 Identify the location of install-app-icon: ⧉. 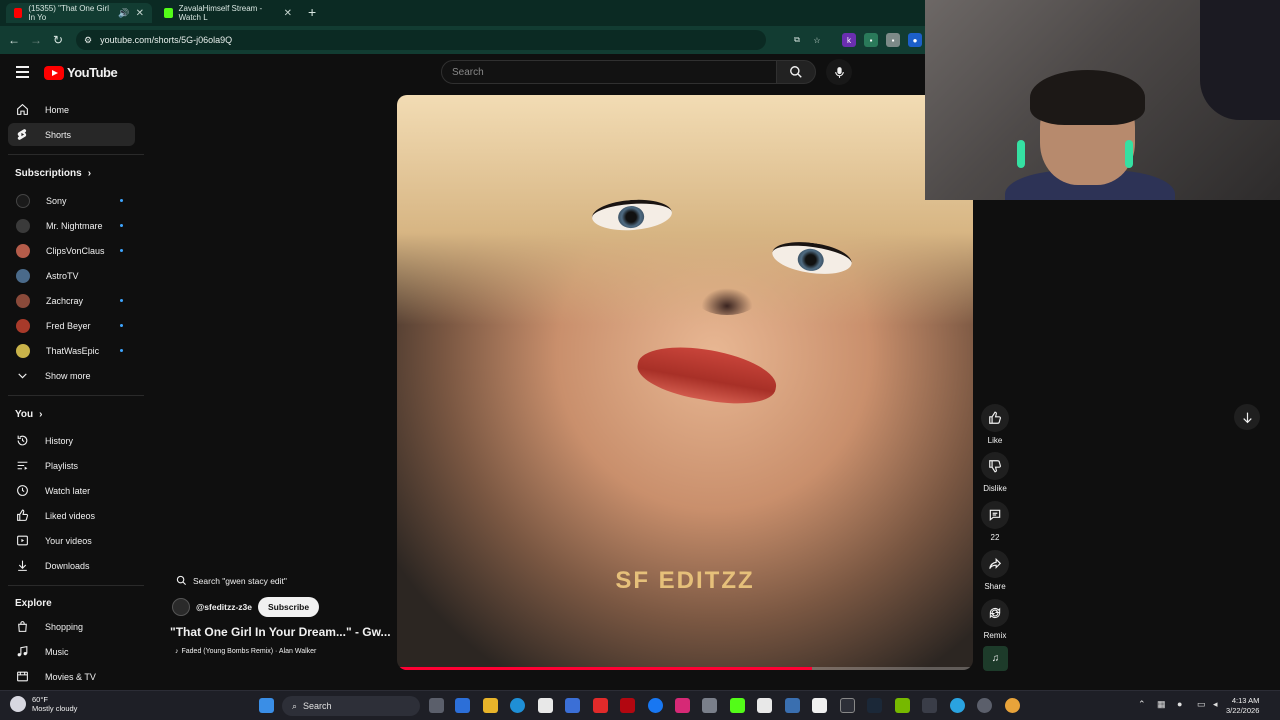
(797, 40).